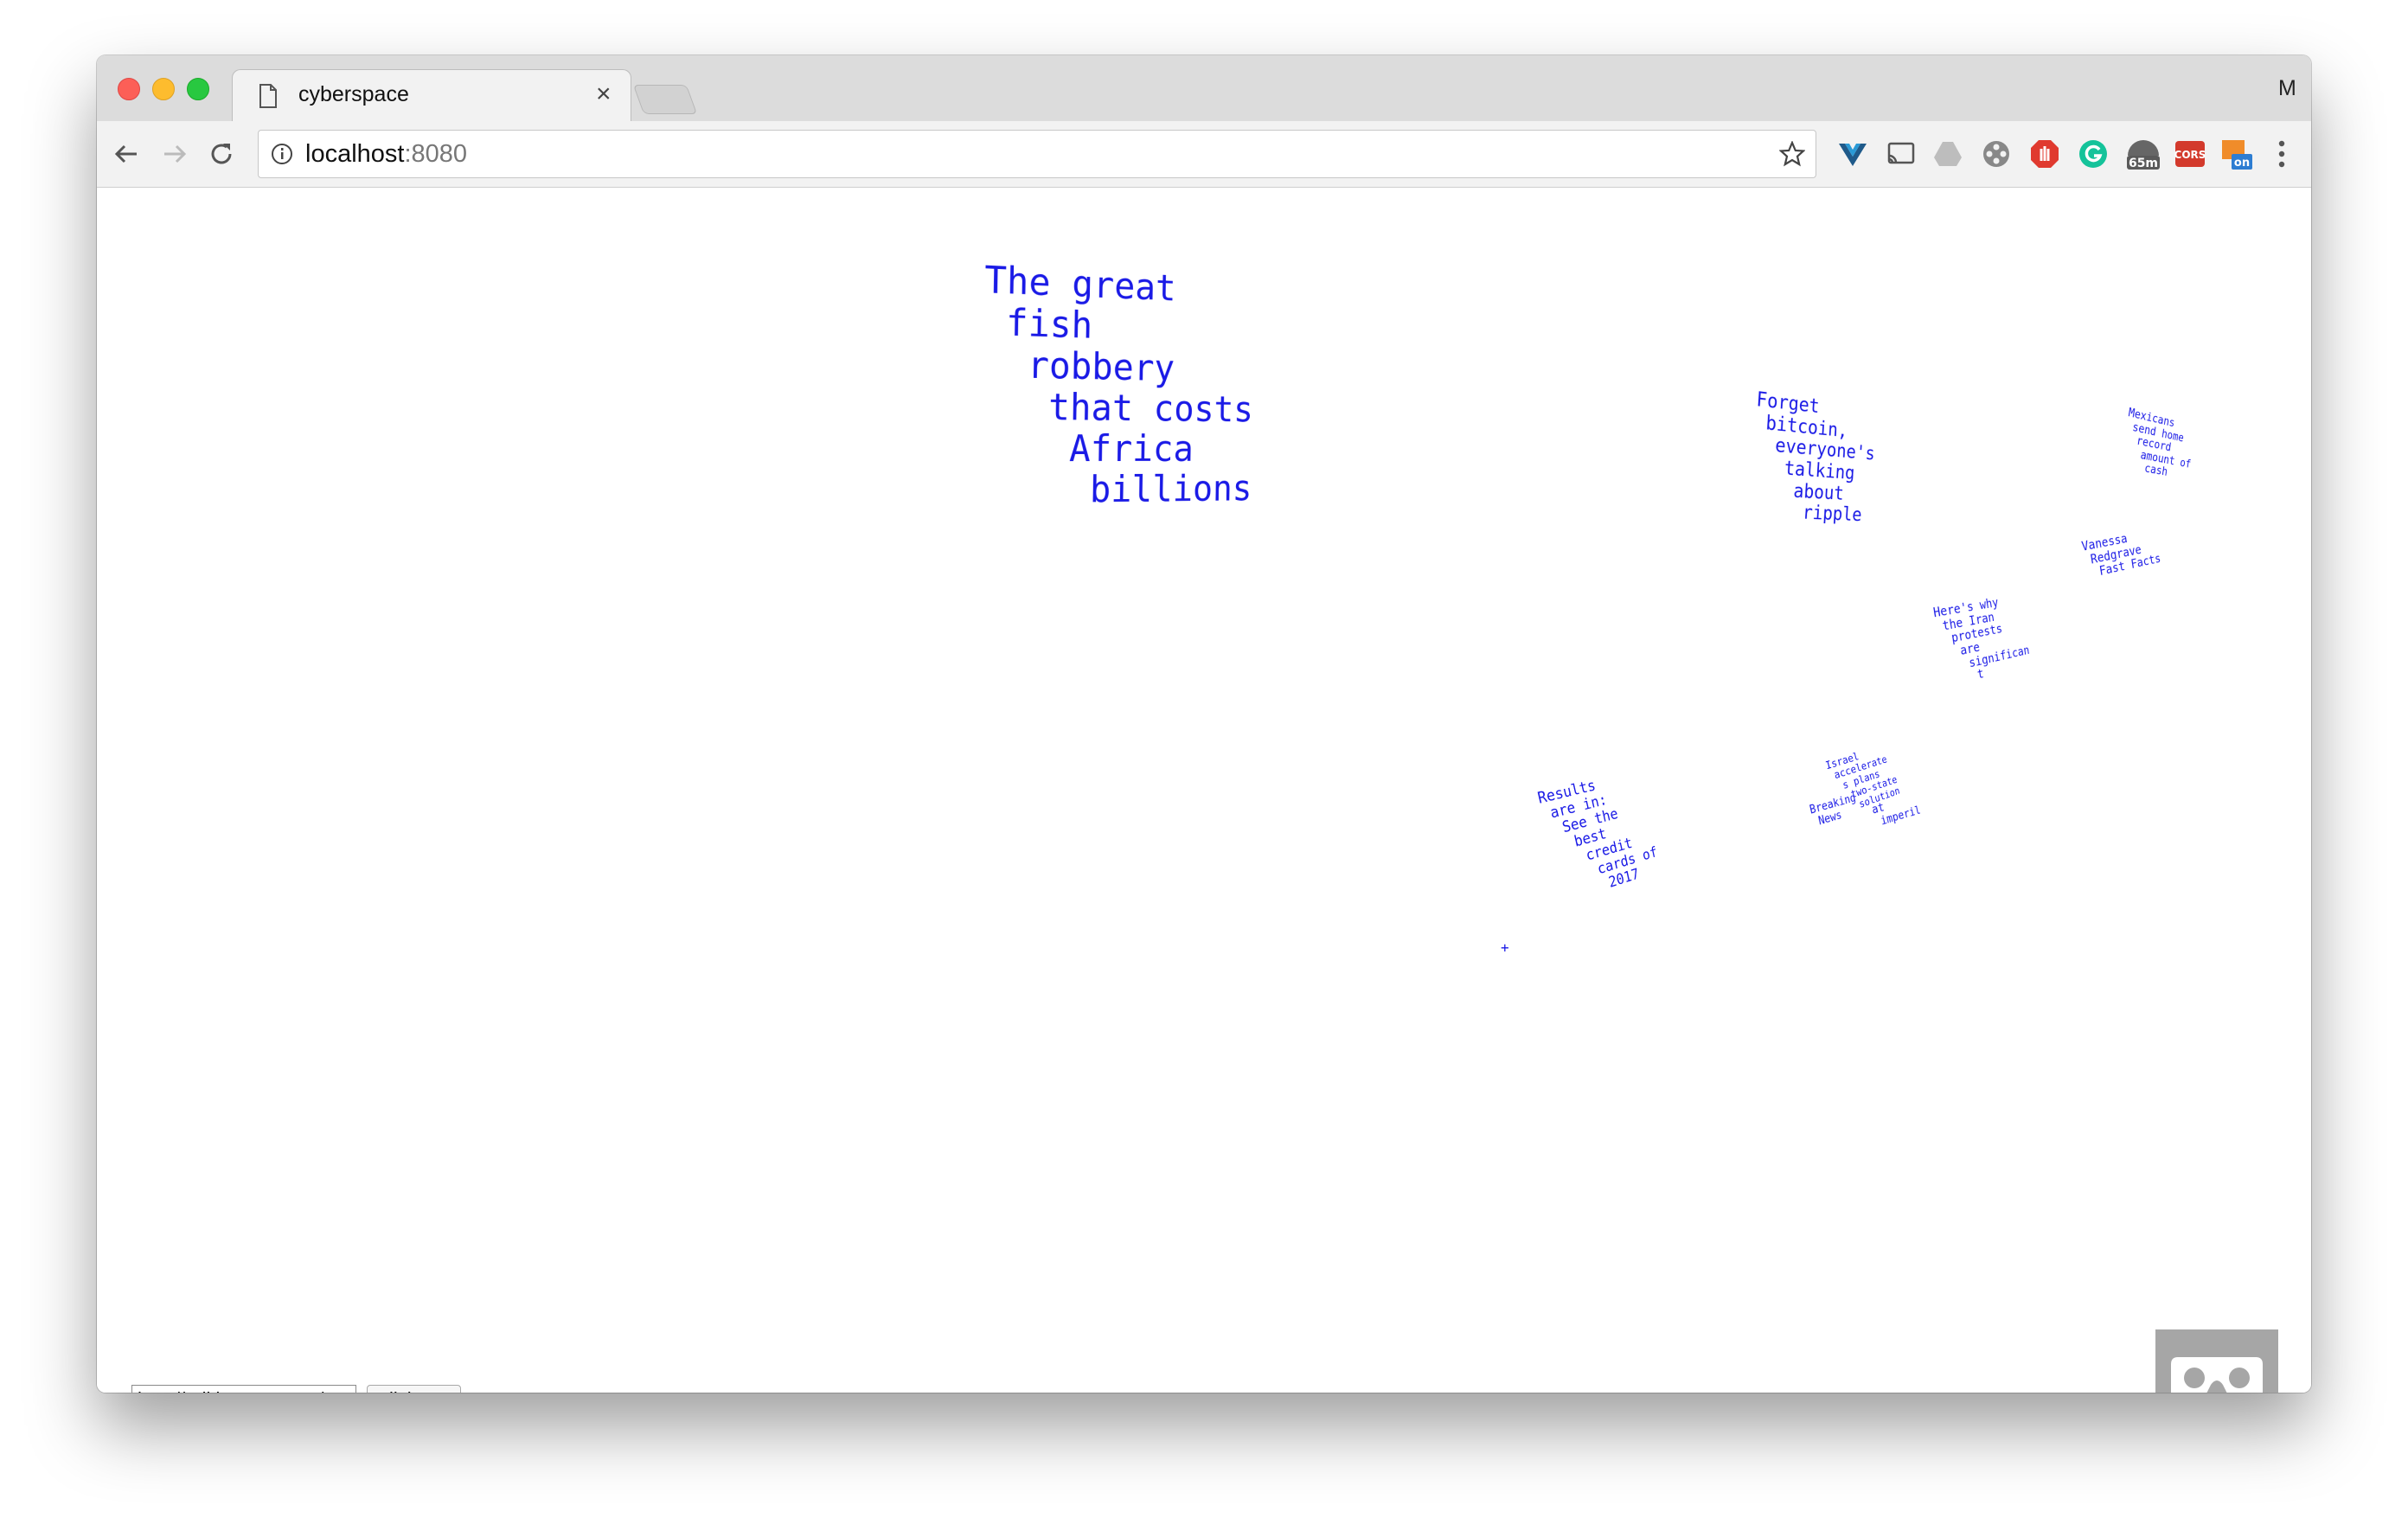  Describe the element at coordinates (2143, 154) in the screenshot. I see `timer-icon: 65m` at that location.